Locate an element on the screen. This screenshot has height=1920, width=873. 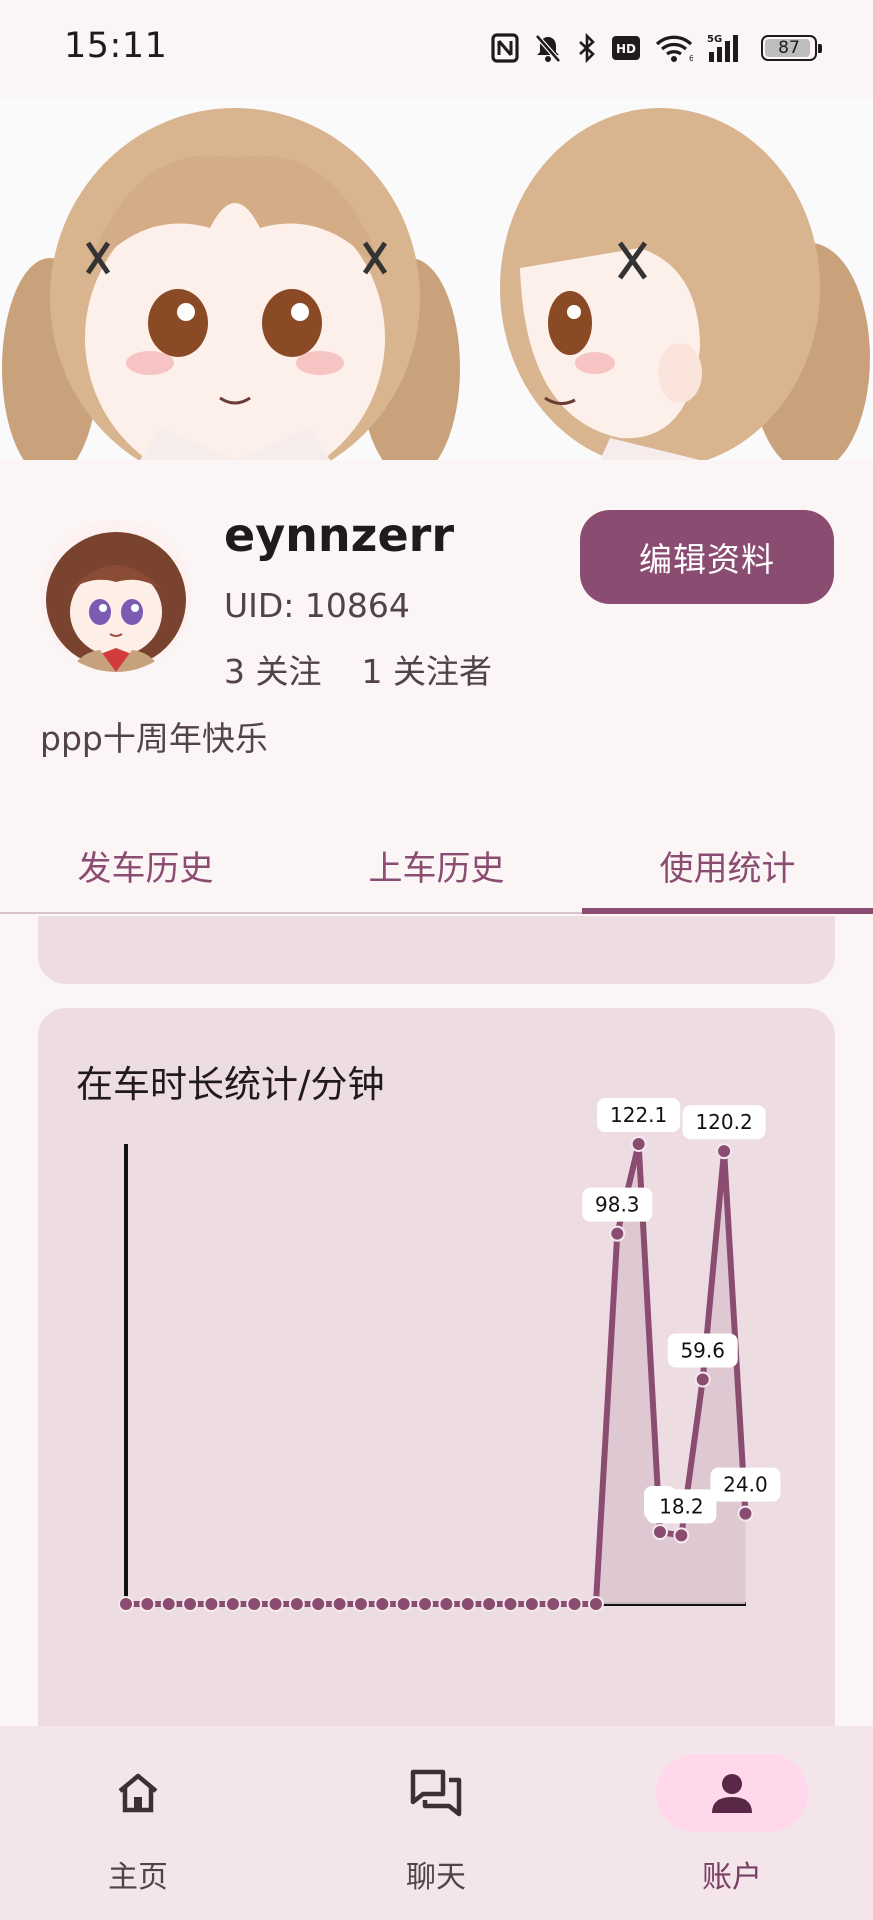
signal-5g-icon: 5G is located at coordinates (722, 48).